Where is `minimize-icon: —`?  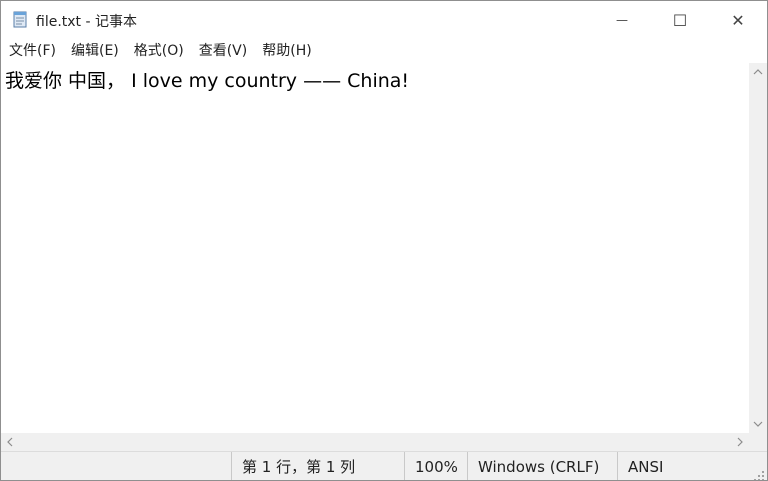
minimize-icon: — is located at coordinates (622, 20).